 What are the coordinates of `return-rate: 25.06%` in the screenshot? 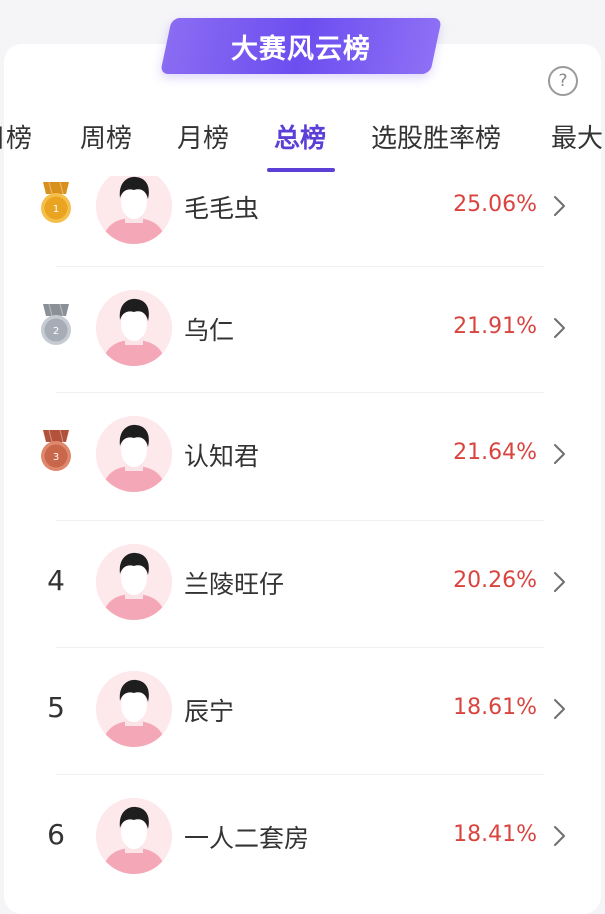 It's located at (495, 204).